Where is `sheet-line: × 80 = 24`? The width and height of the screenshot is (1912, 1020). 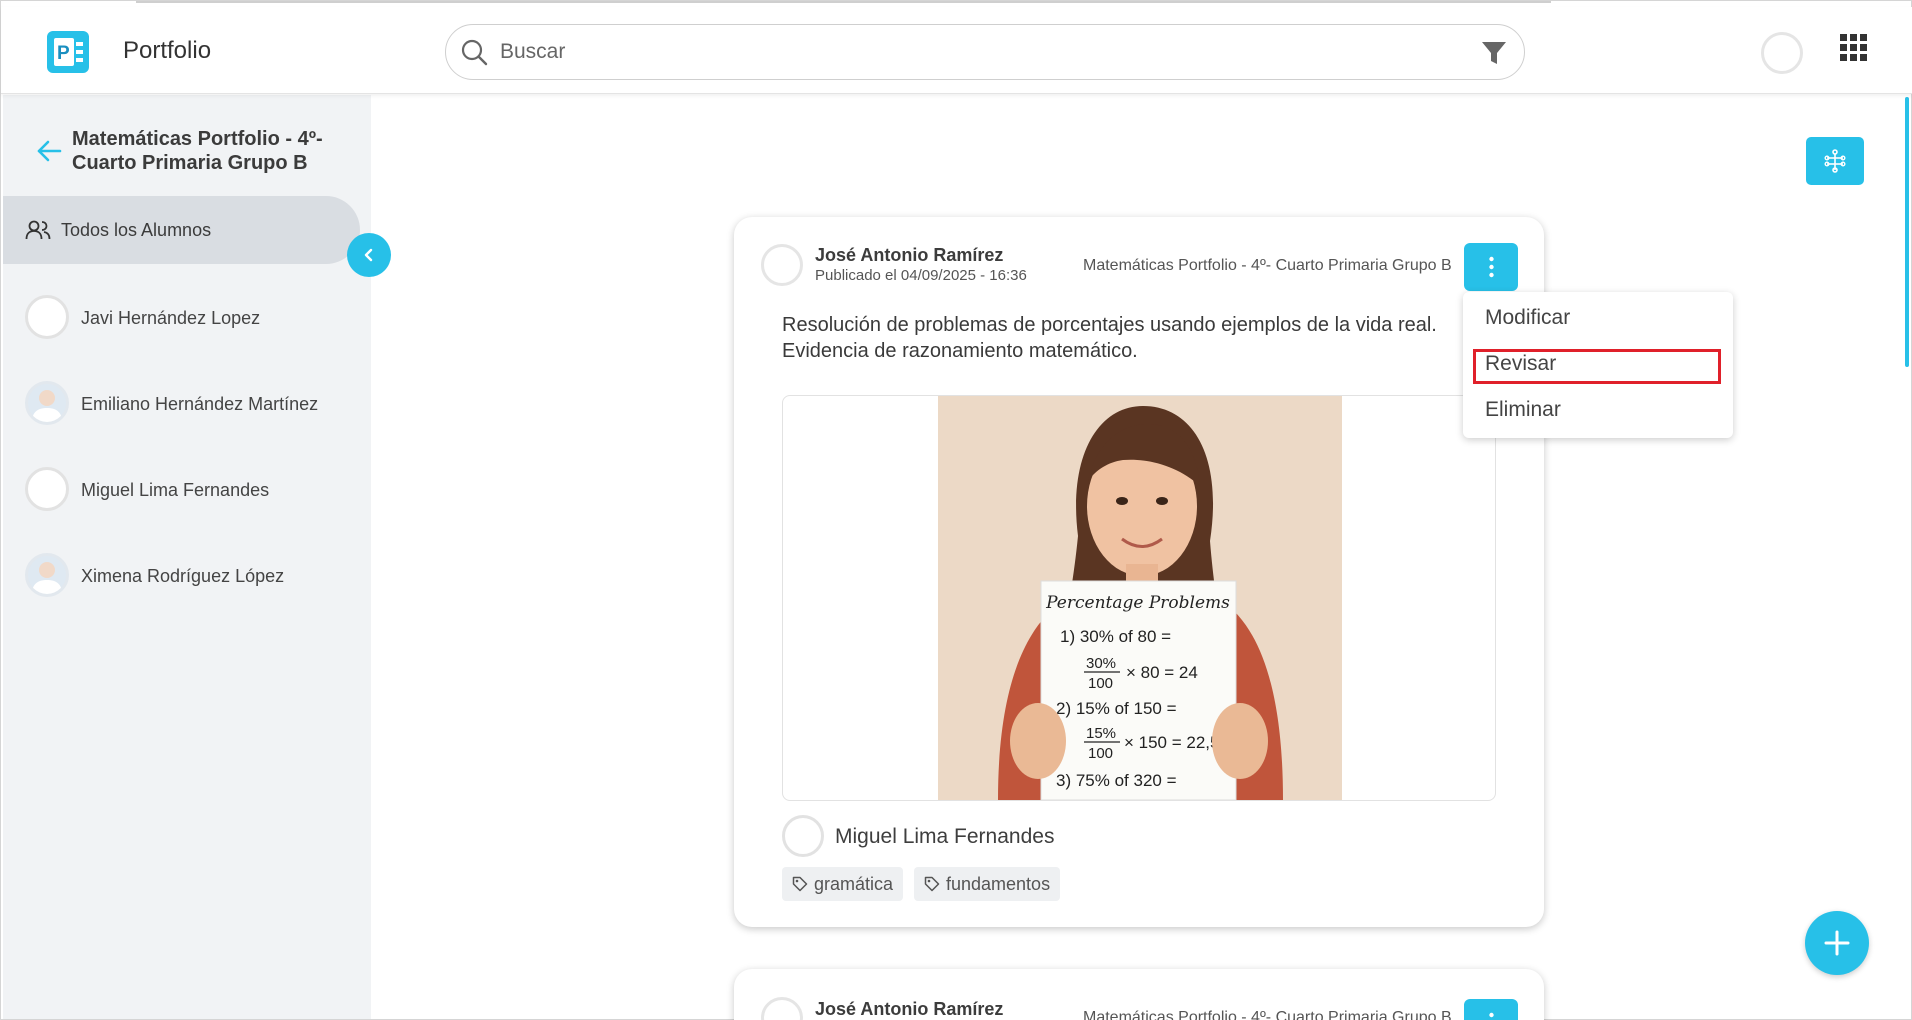
sheet-line: × 80 = 24 is located at coordinates (1162, 672).